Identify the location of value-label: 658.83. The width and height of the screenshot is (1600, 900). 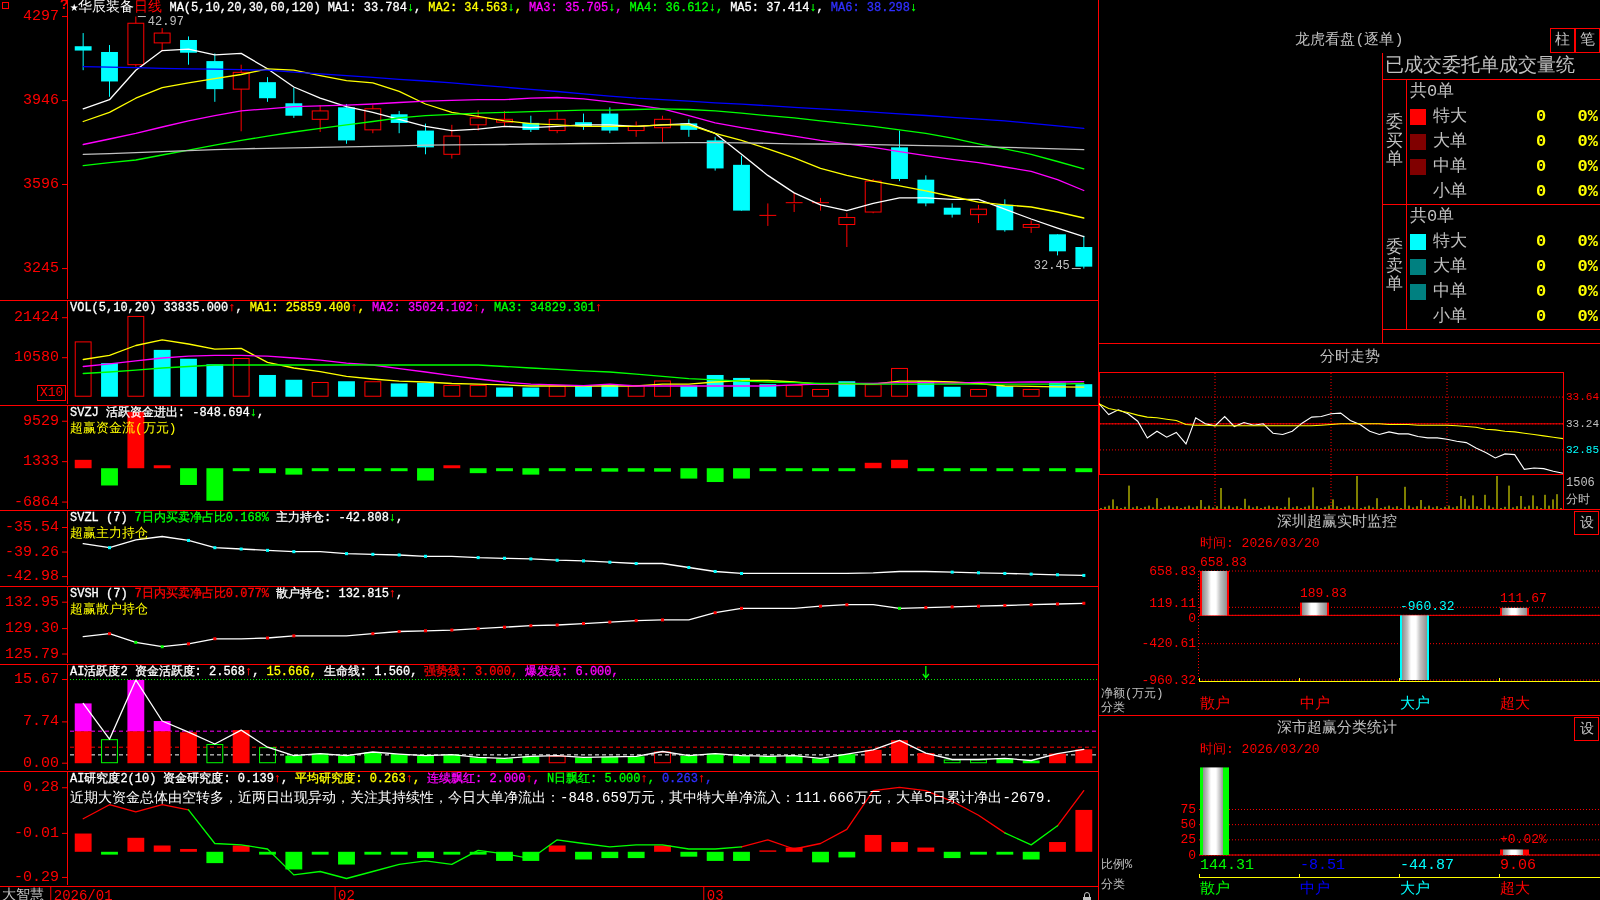
(1223, 562).